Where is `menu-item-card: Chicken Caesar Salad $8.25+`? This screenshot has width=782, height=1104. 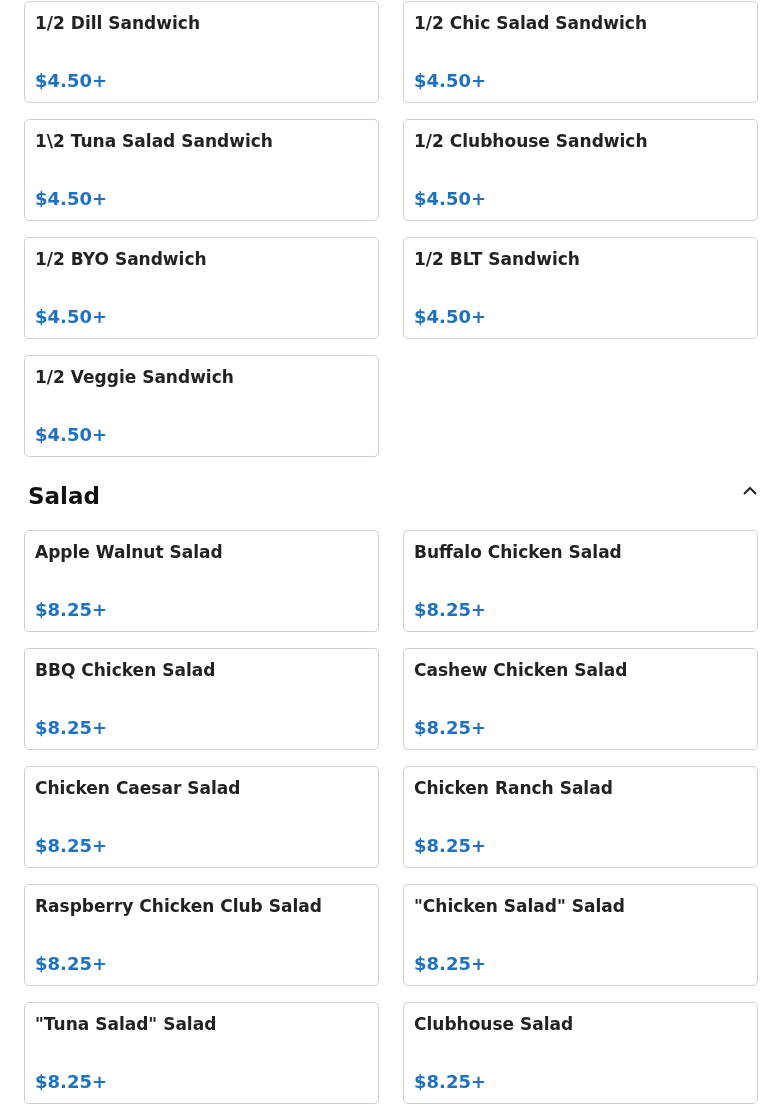
menu-item-card: Chicken Caesar Salad $8.25+ is located at coordinates (201, 817).